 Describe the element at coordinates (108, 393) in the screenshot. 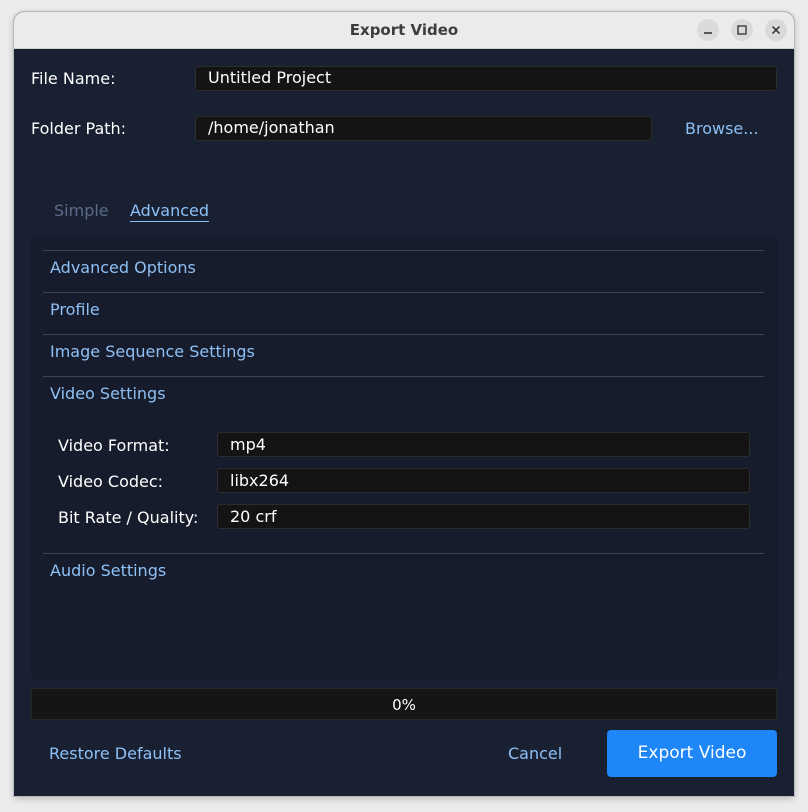

I see `section-video-settings: Video Settings` at that location.